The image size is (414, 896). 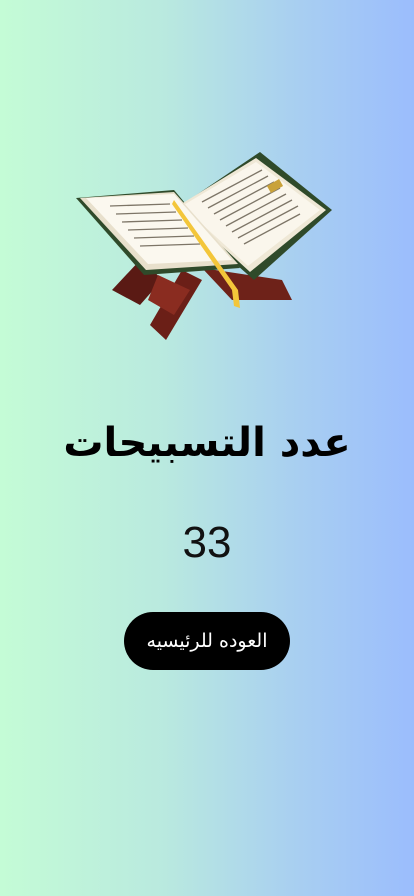 What do you see at coordinates (207, 443) in the screenshot?
I see `page-title: عدد التسبيحات` at bounding box center [207, 443].